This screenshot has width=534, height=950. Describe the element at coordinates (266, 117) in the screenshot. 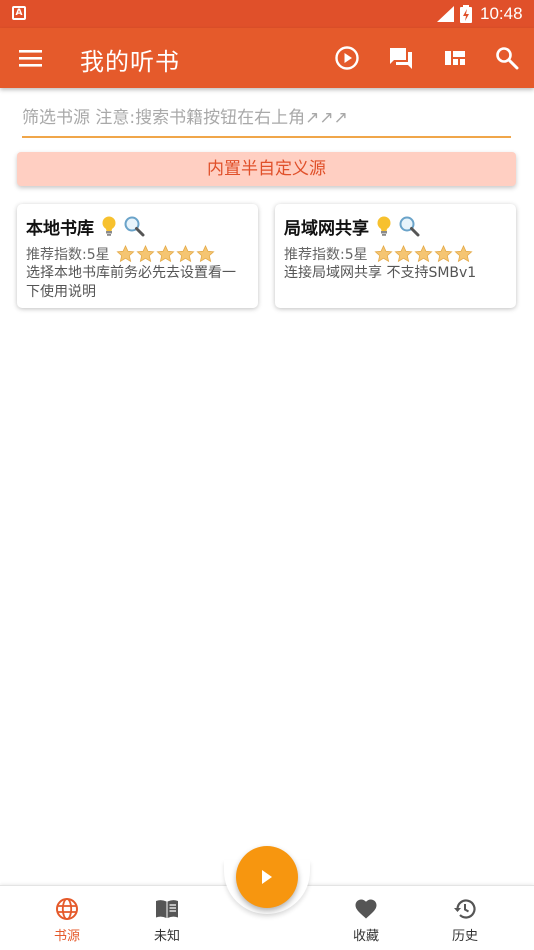

I see `filter-source-input` at that location.